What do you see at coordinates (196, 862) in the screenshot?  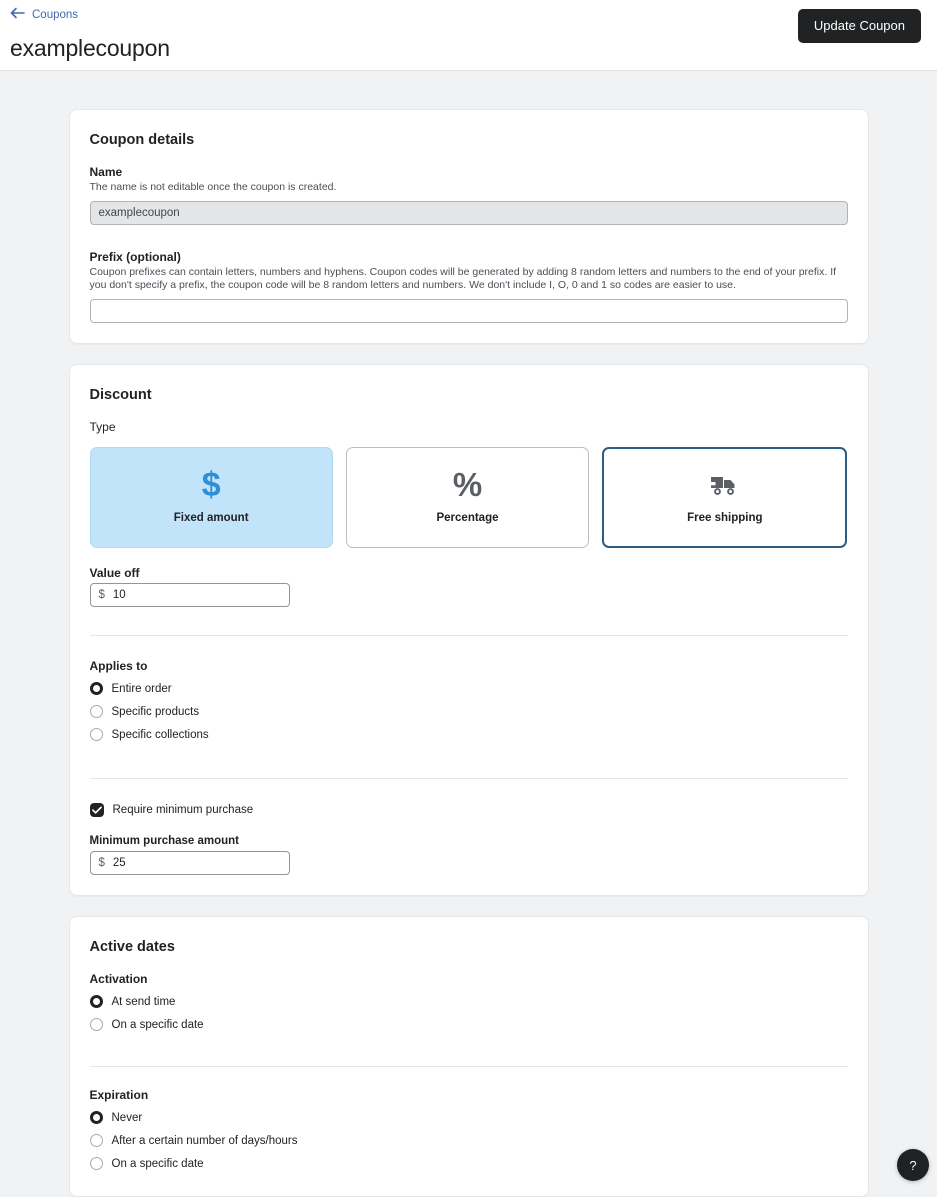 I see `minimum-purchase-amount-input` at bounding box center [196, 862].